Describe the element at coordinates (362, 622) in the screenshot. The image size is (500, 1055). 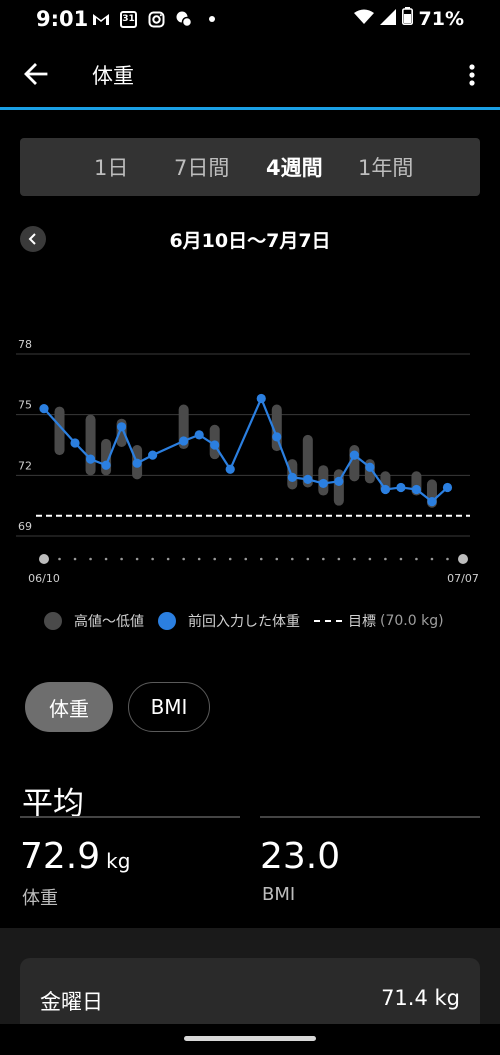
I see `legend-goal-label: 目標` at that location.